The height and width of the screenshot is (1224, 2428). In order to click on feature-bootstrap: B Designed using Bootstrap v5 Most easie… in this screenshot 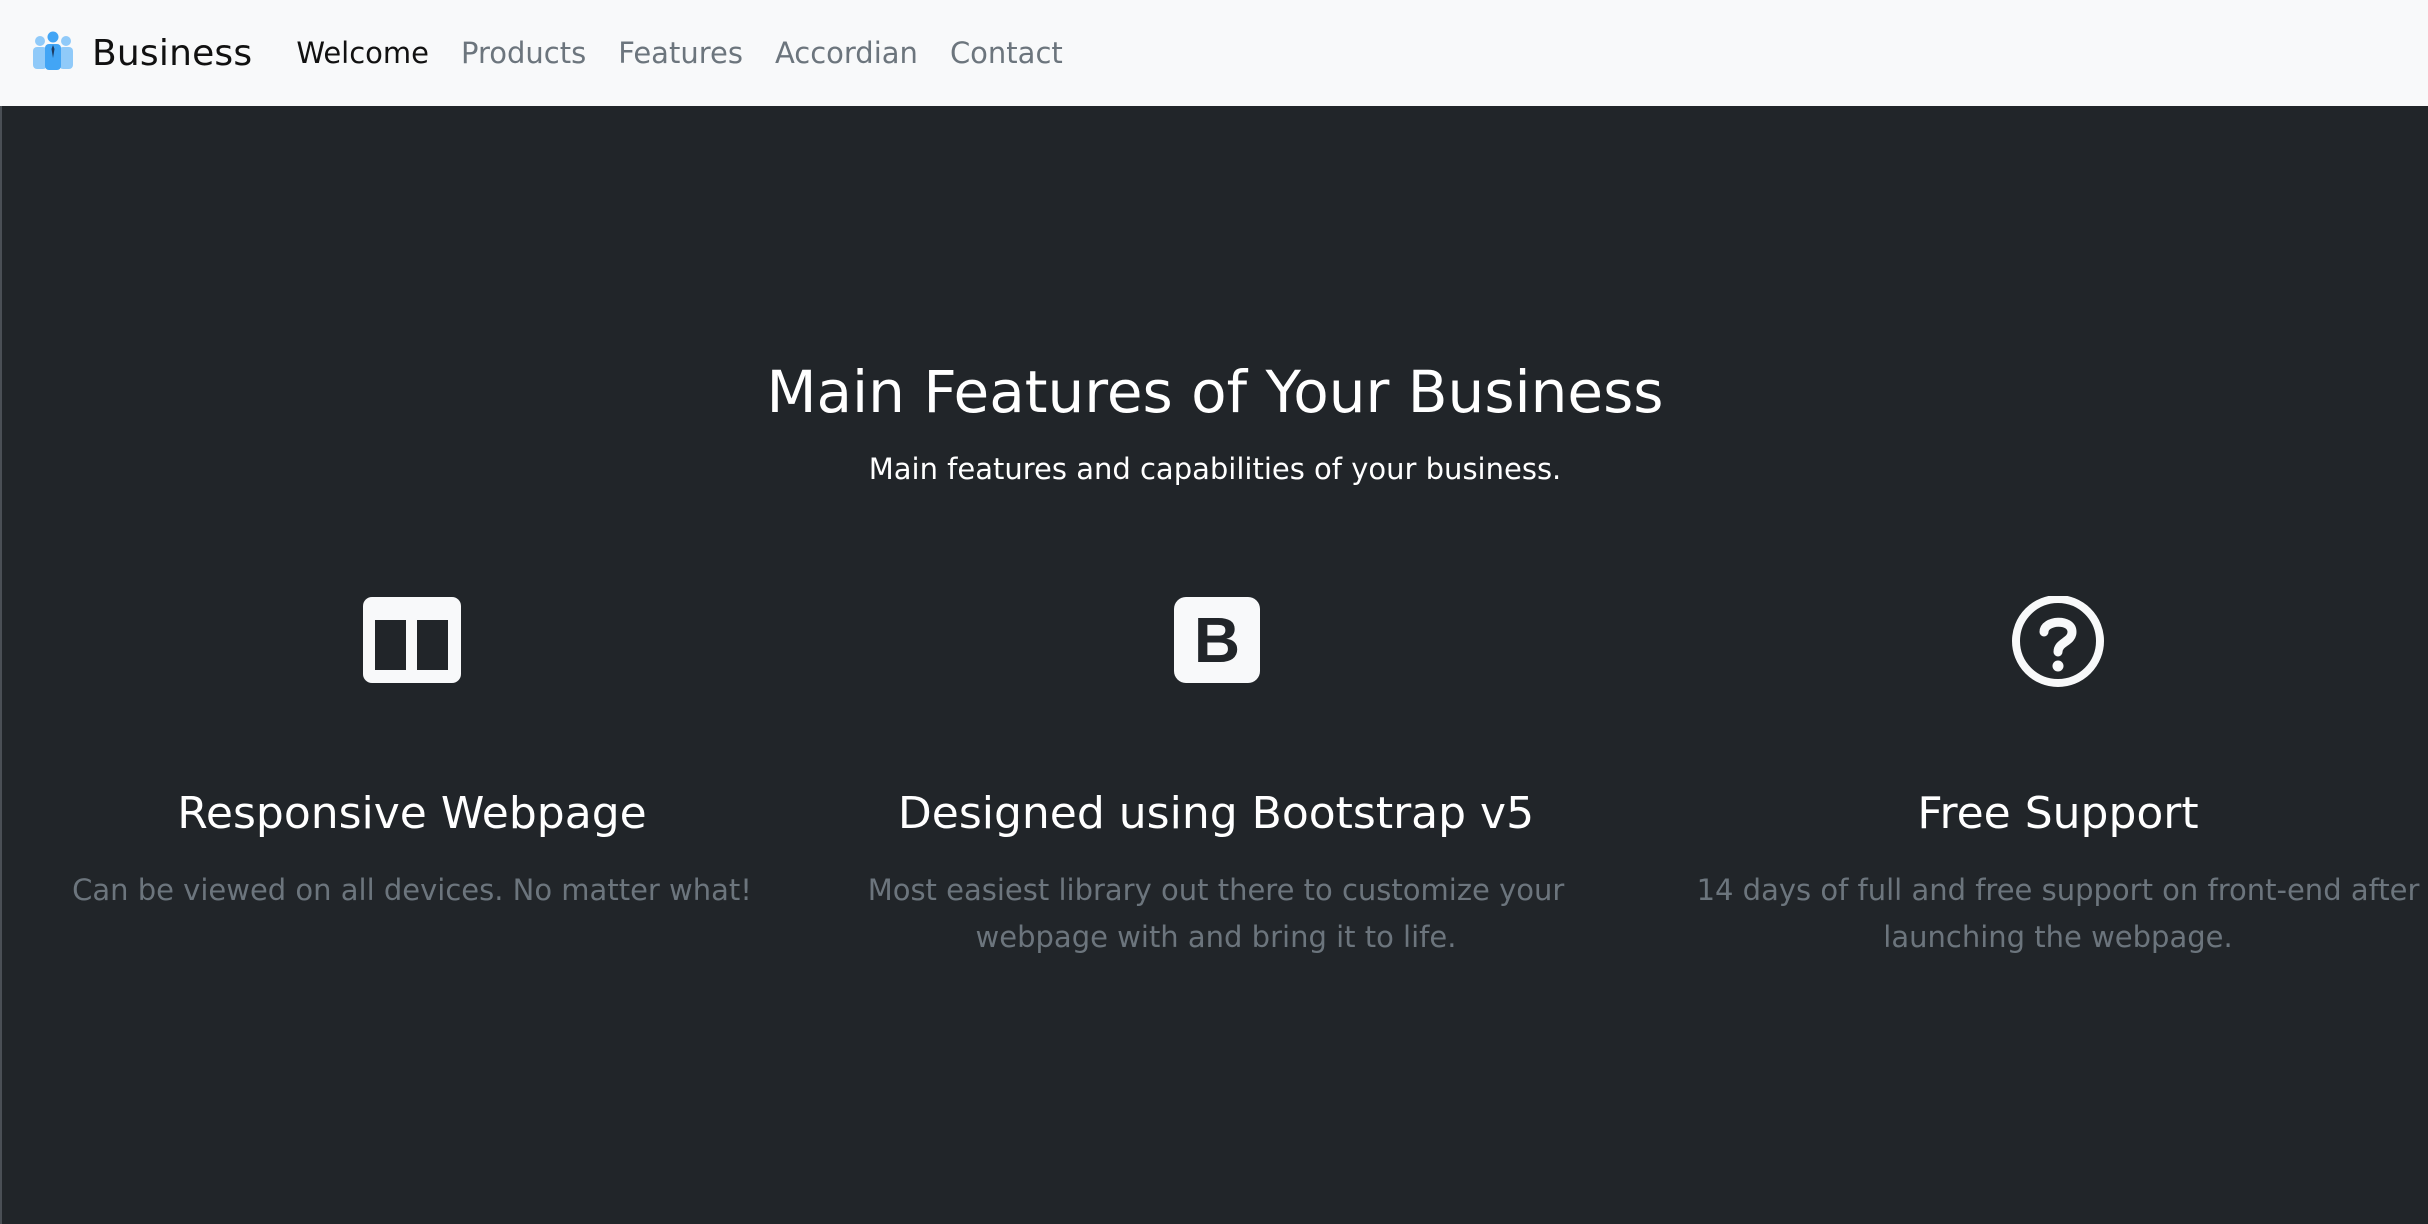, I will do `click(1216, 778)`.